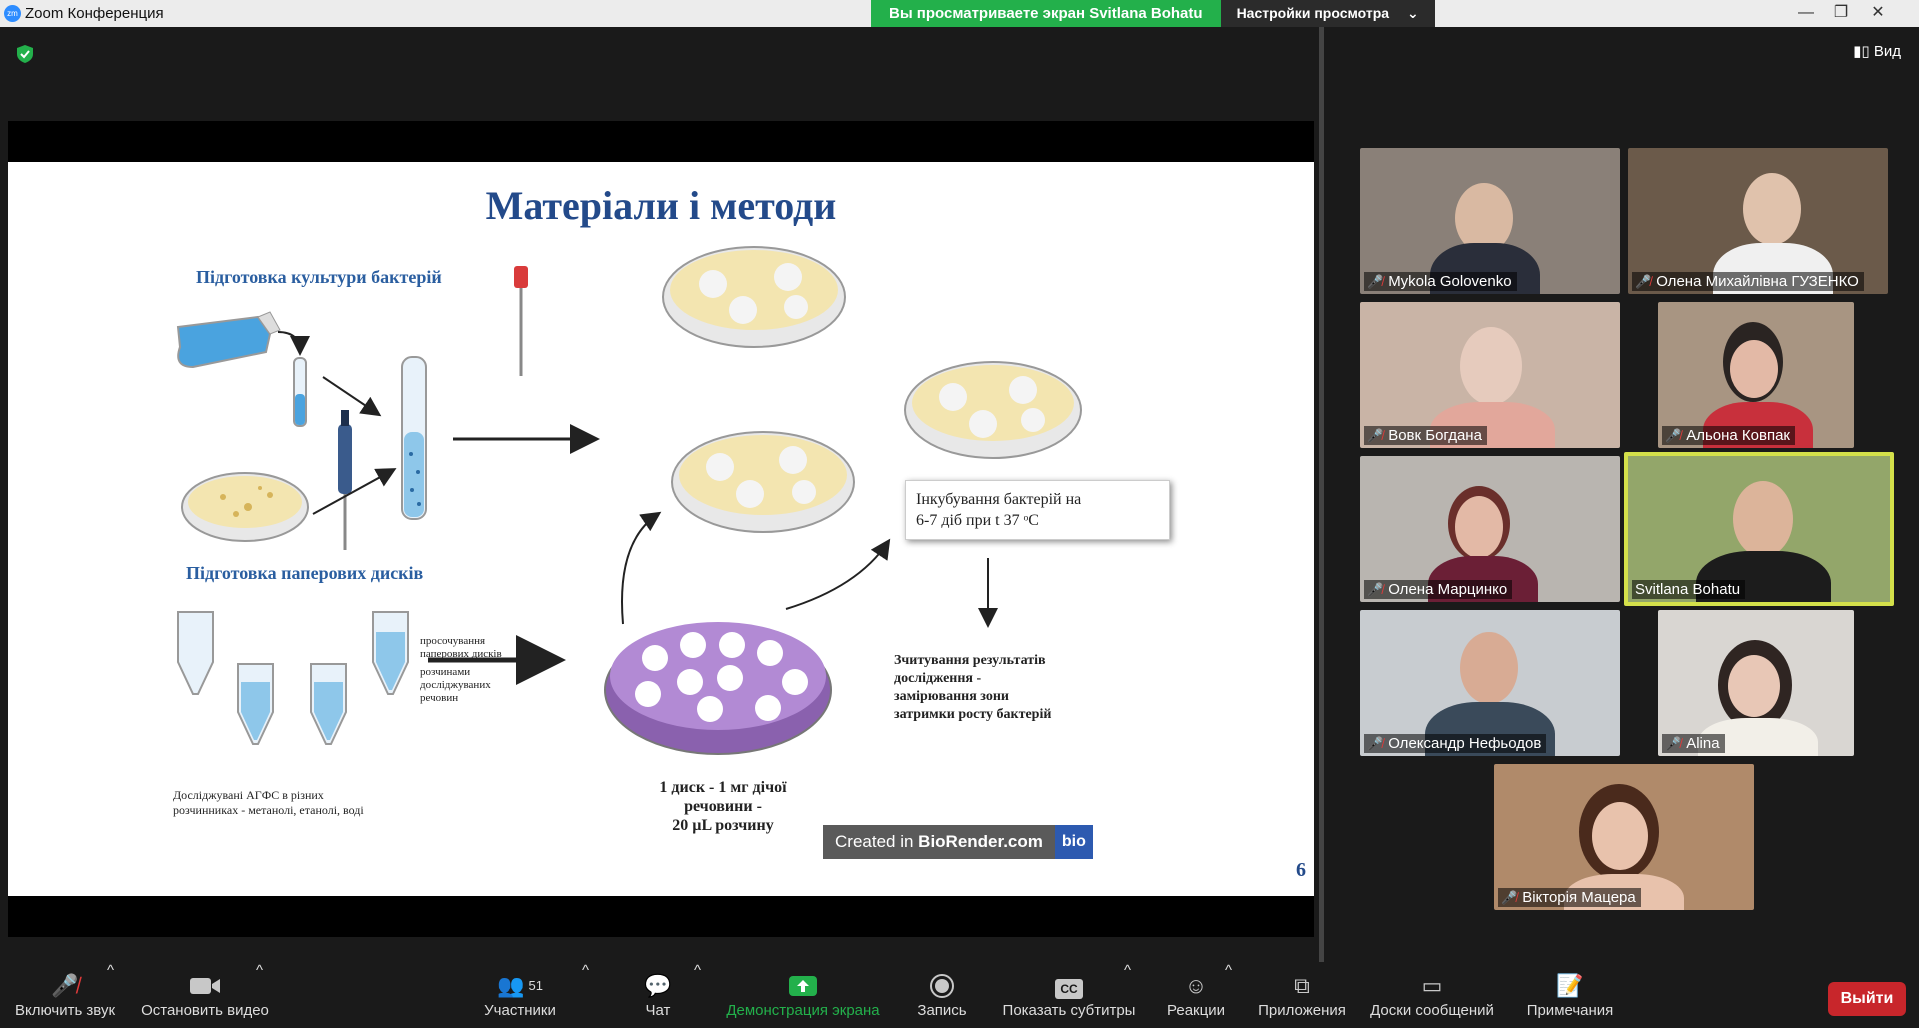  What do you see at coordinates (1867, 999) in the screenshot?
I see `leave-button: Выйти` at bounding box center [1867, 999].